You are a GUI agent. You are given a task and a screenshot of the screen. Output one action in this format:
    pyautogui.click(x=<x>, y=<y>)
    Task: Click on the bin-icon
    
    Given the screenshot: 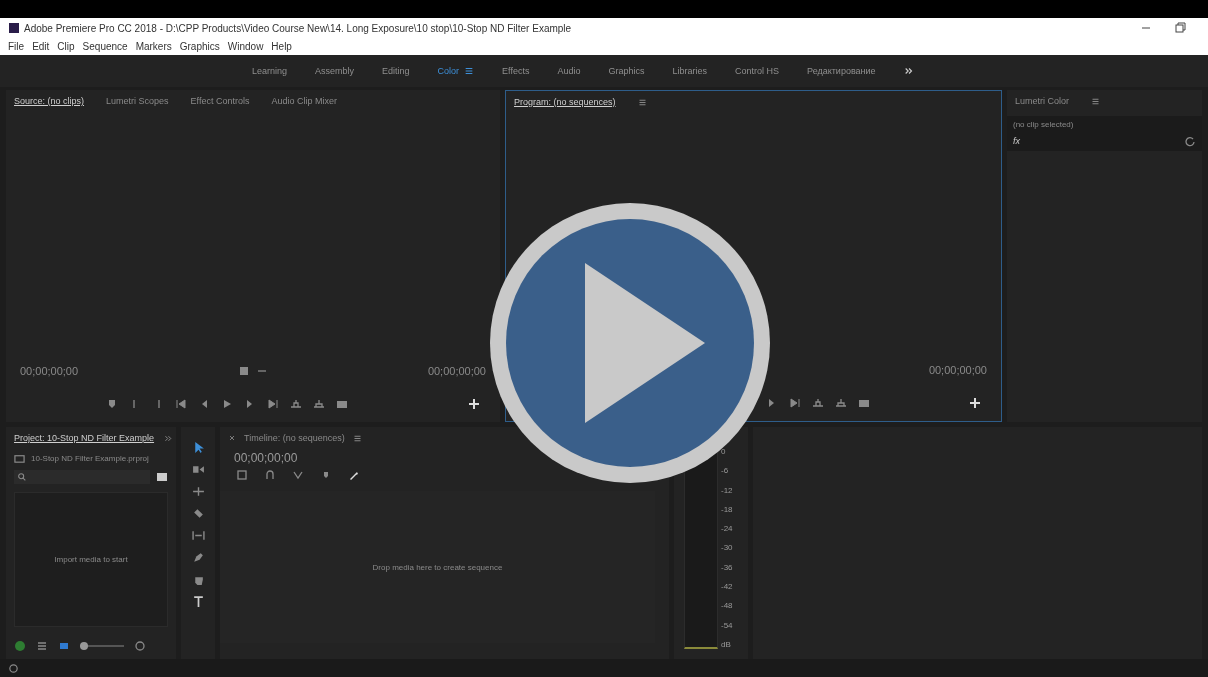 What is the action you would take?
    pyautogui.click(x=19, y=458)
    